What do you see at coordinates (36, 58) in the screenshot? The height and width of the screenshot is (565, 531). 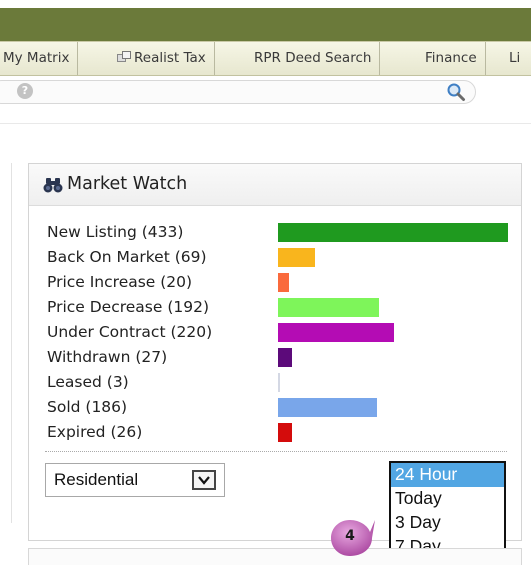 I see `tab-label: My Matrix` at bounding box center [36, 58].